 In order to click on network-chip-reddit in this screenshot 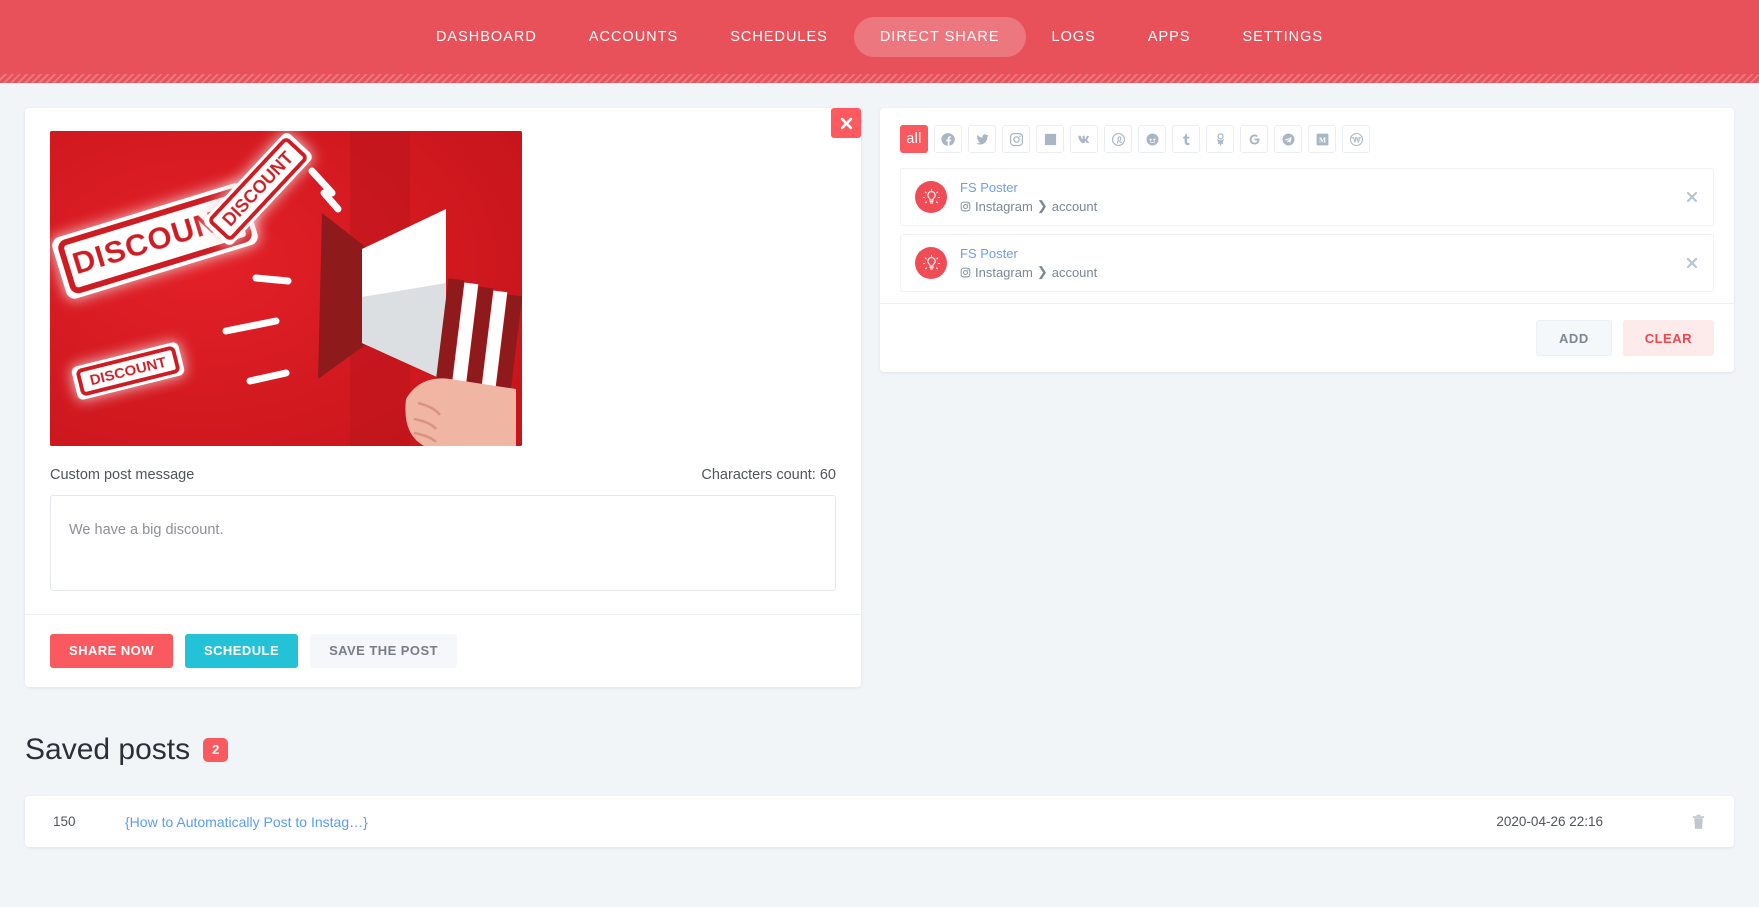, I will do `click(1152, 139)`.